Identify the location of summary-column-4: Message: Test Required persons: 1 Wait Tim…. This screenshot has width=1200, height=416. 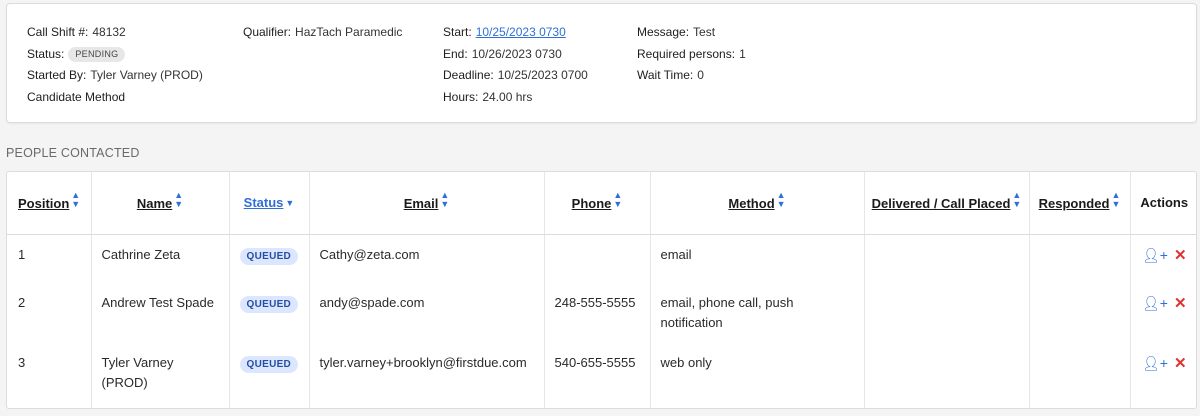
(691, 56).